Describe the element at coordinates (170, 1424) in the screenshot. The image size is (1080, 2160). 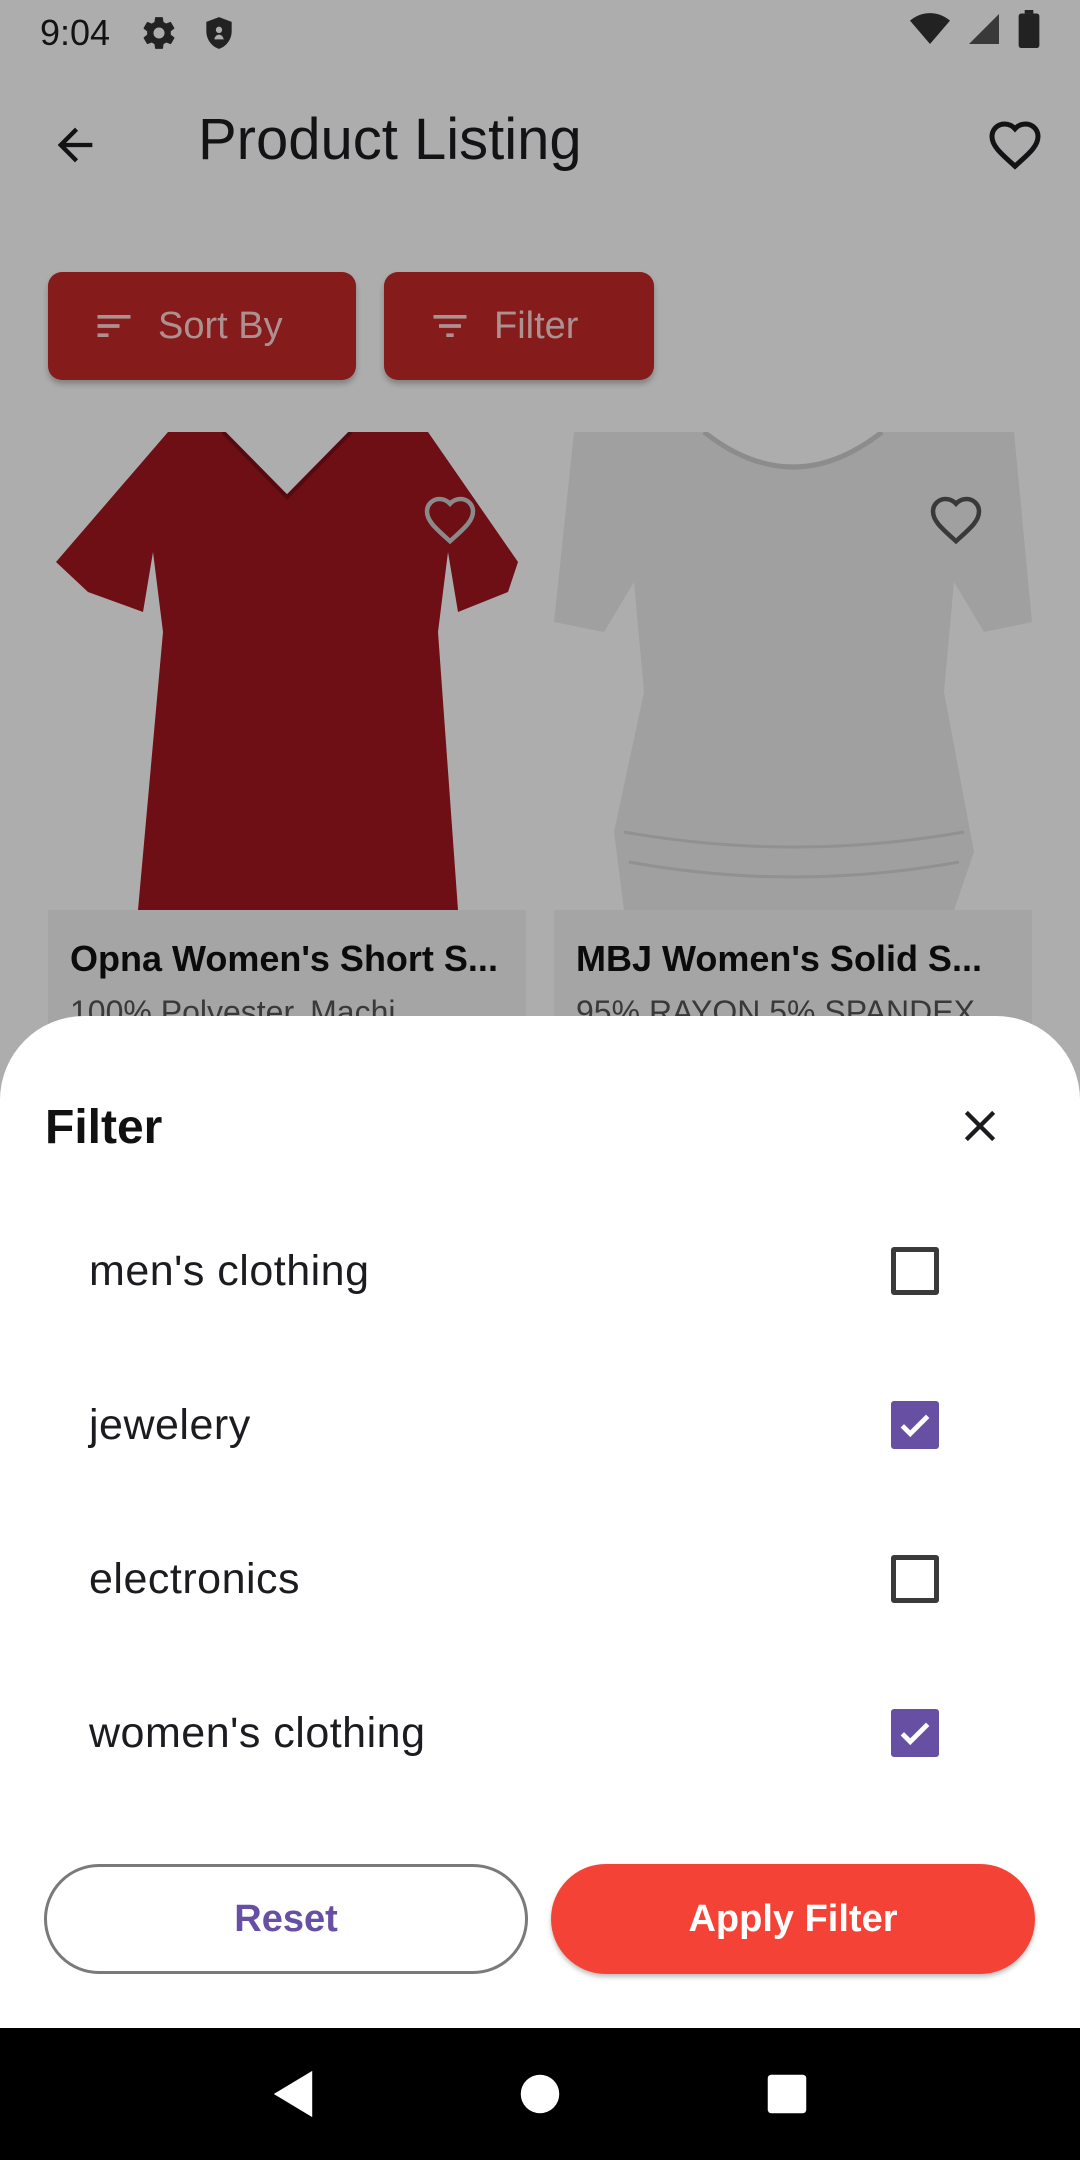
I see `option-label: jewelery` at that location.